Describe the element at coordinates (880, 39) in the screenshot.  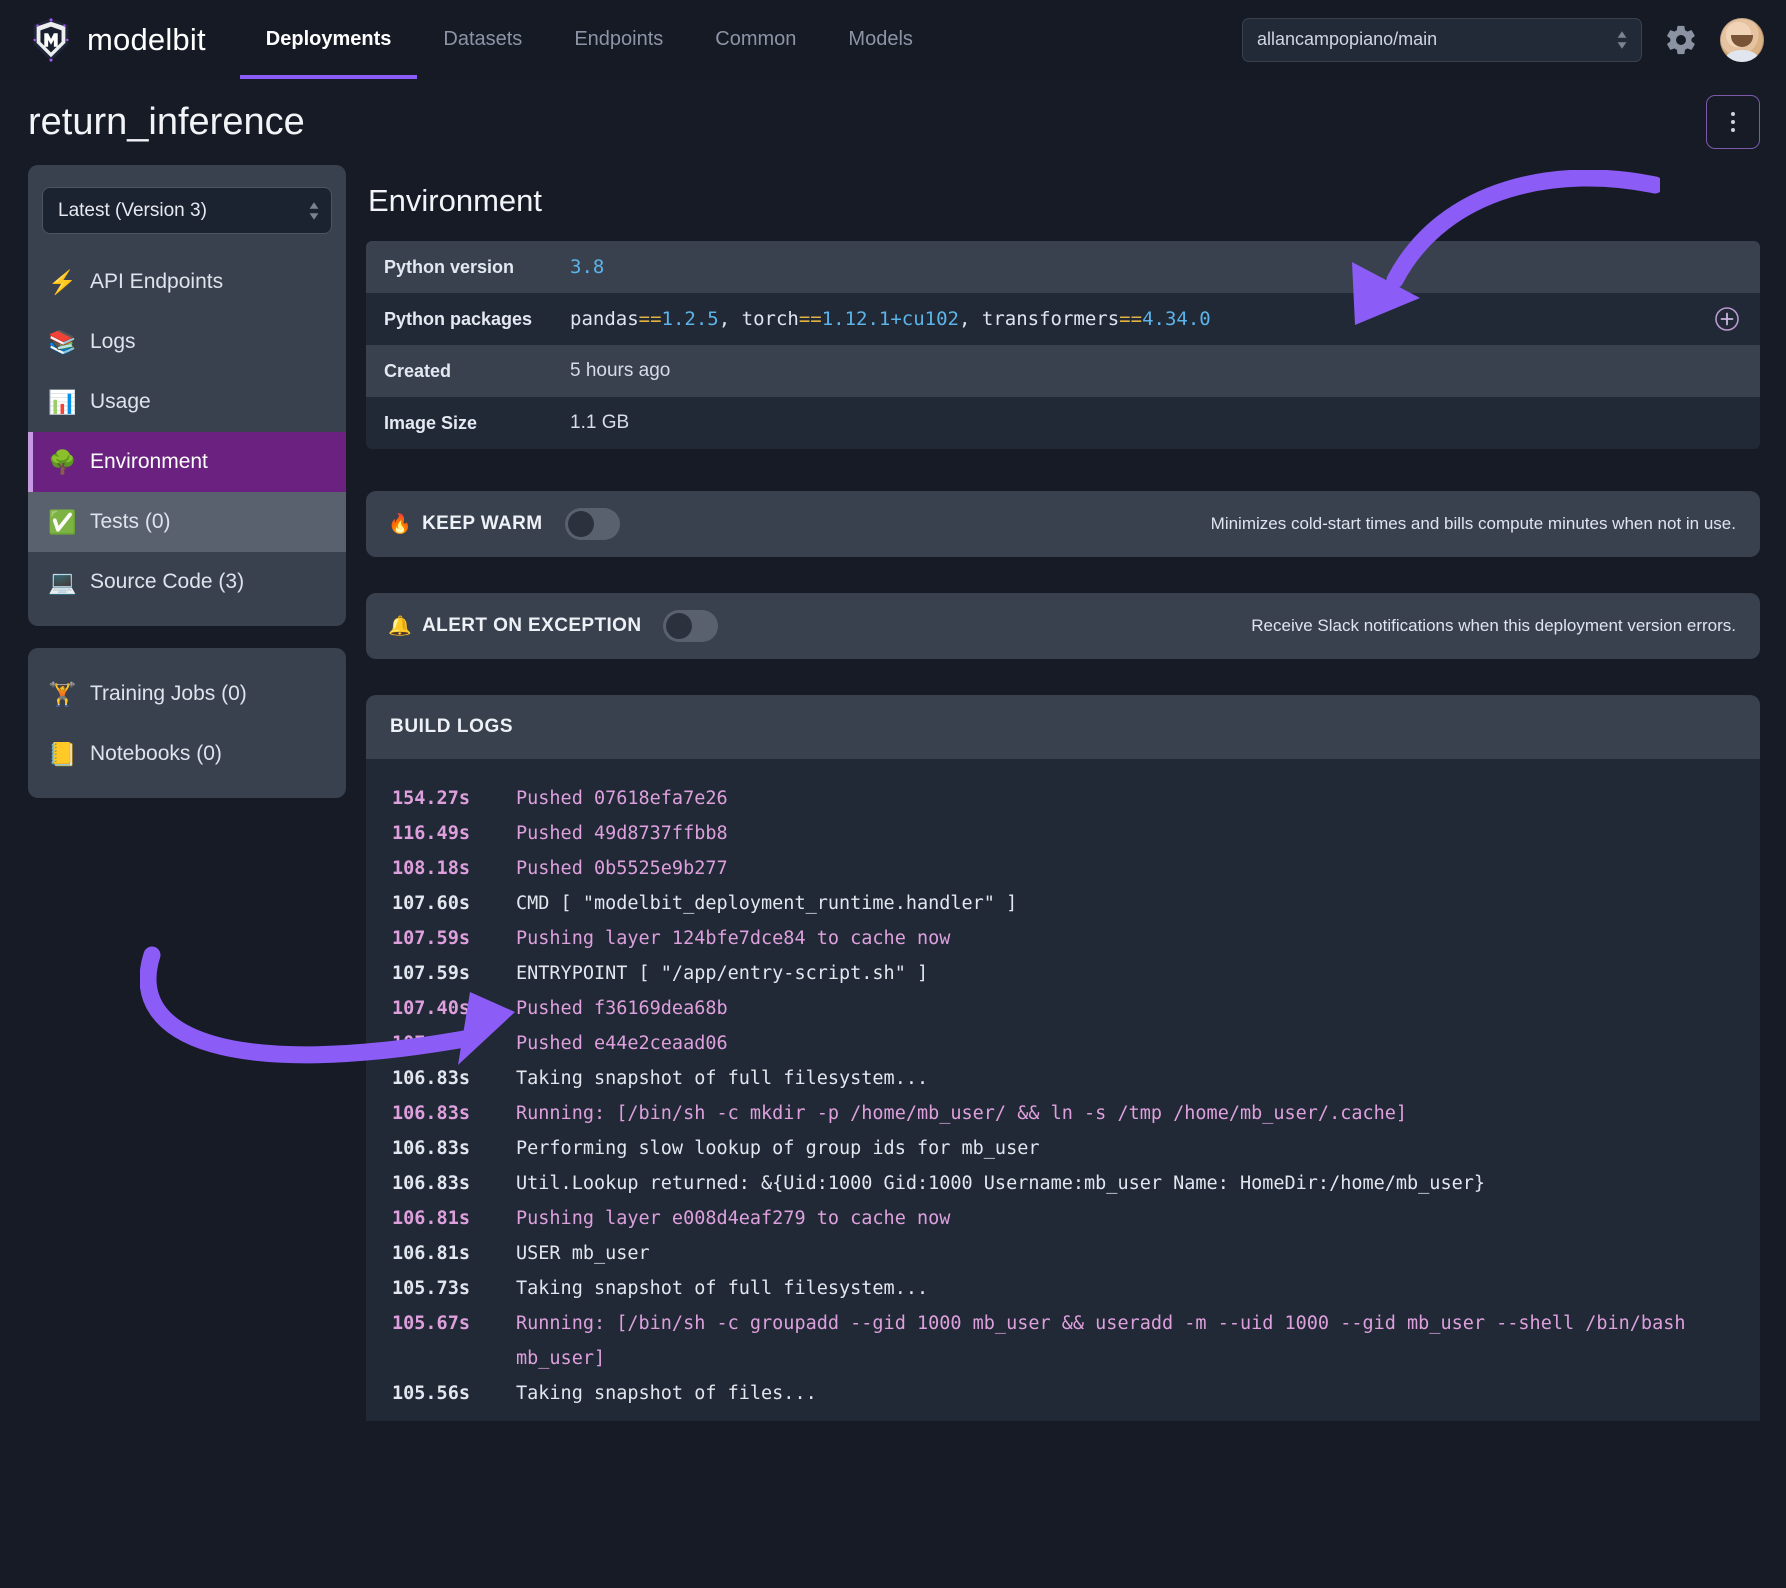
I see `nav-tab-models: Models` at that location.